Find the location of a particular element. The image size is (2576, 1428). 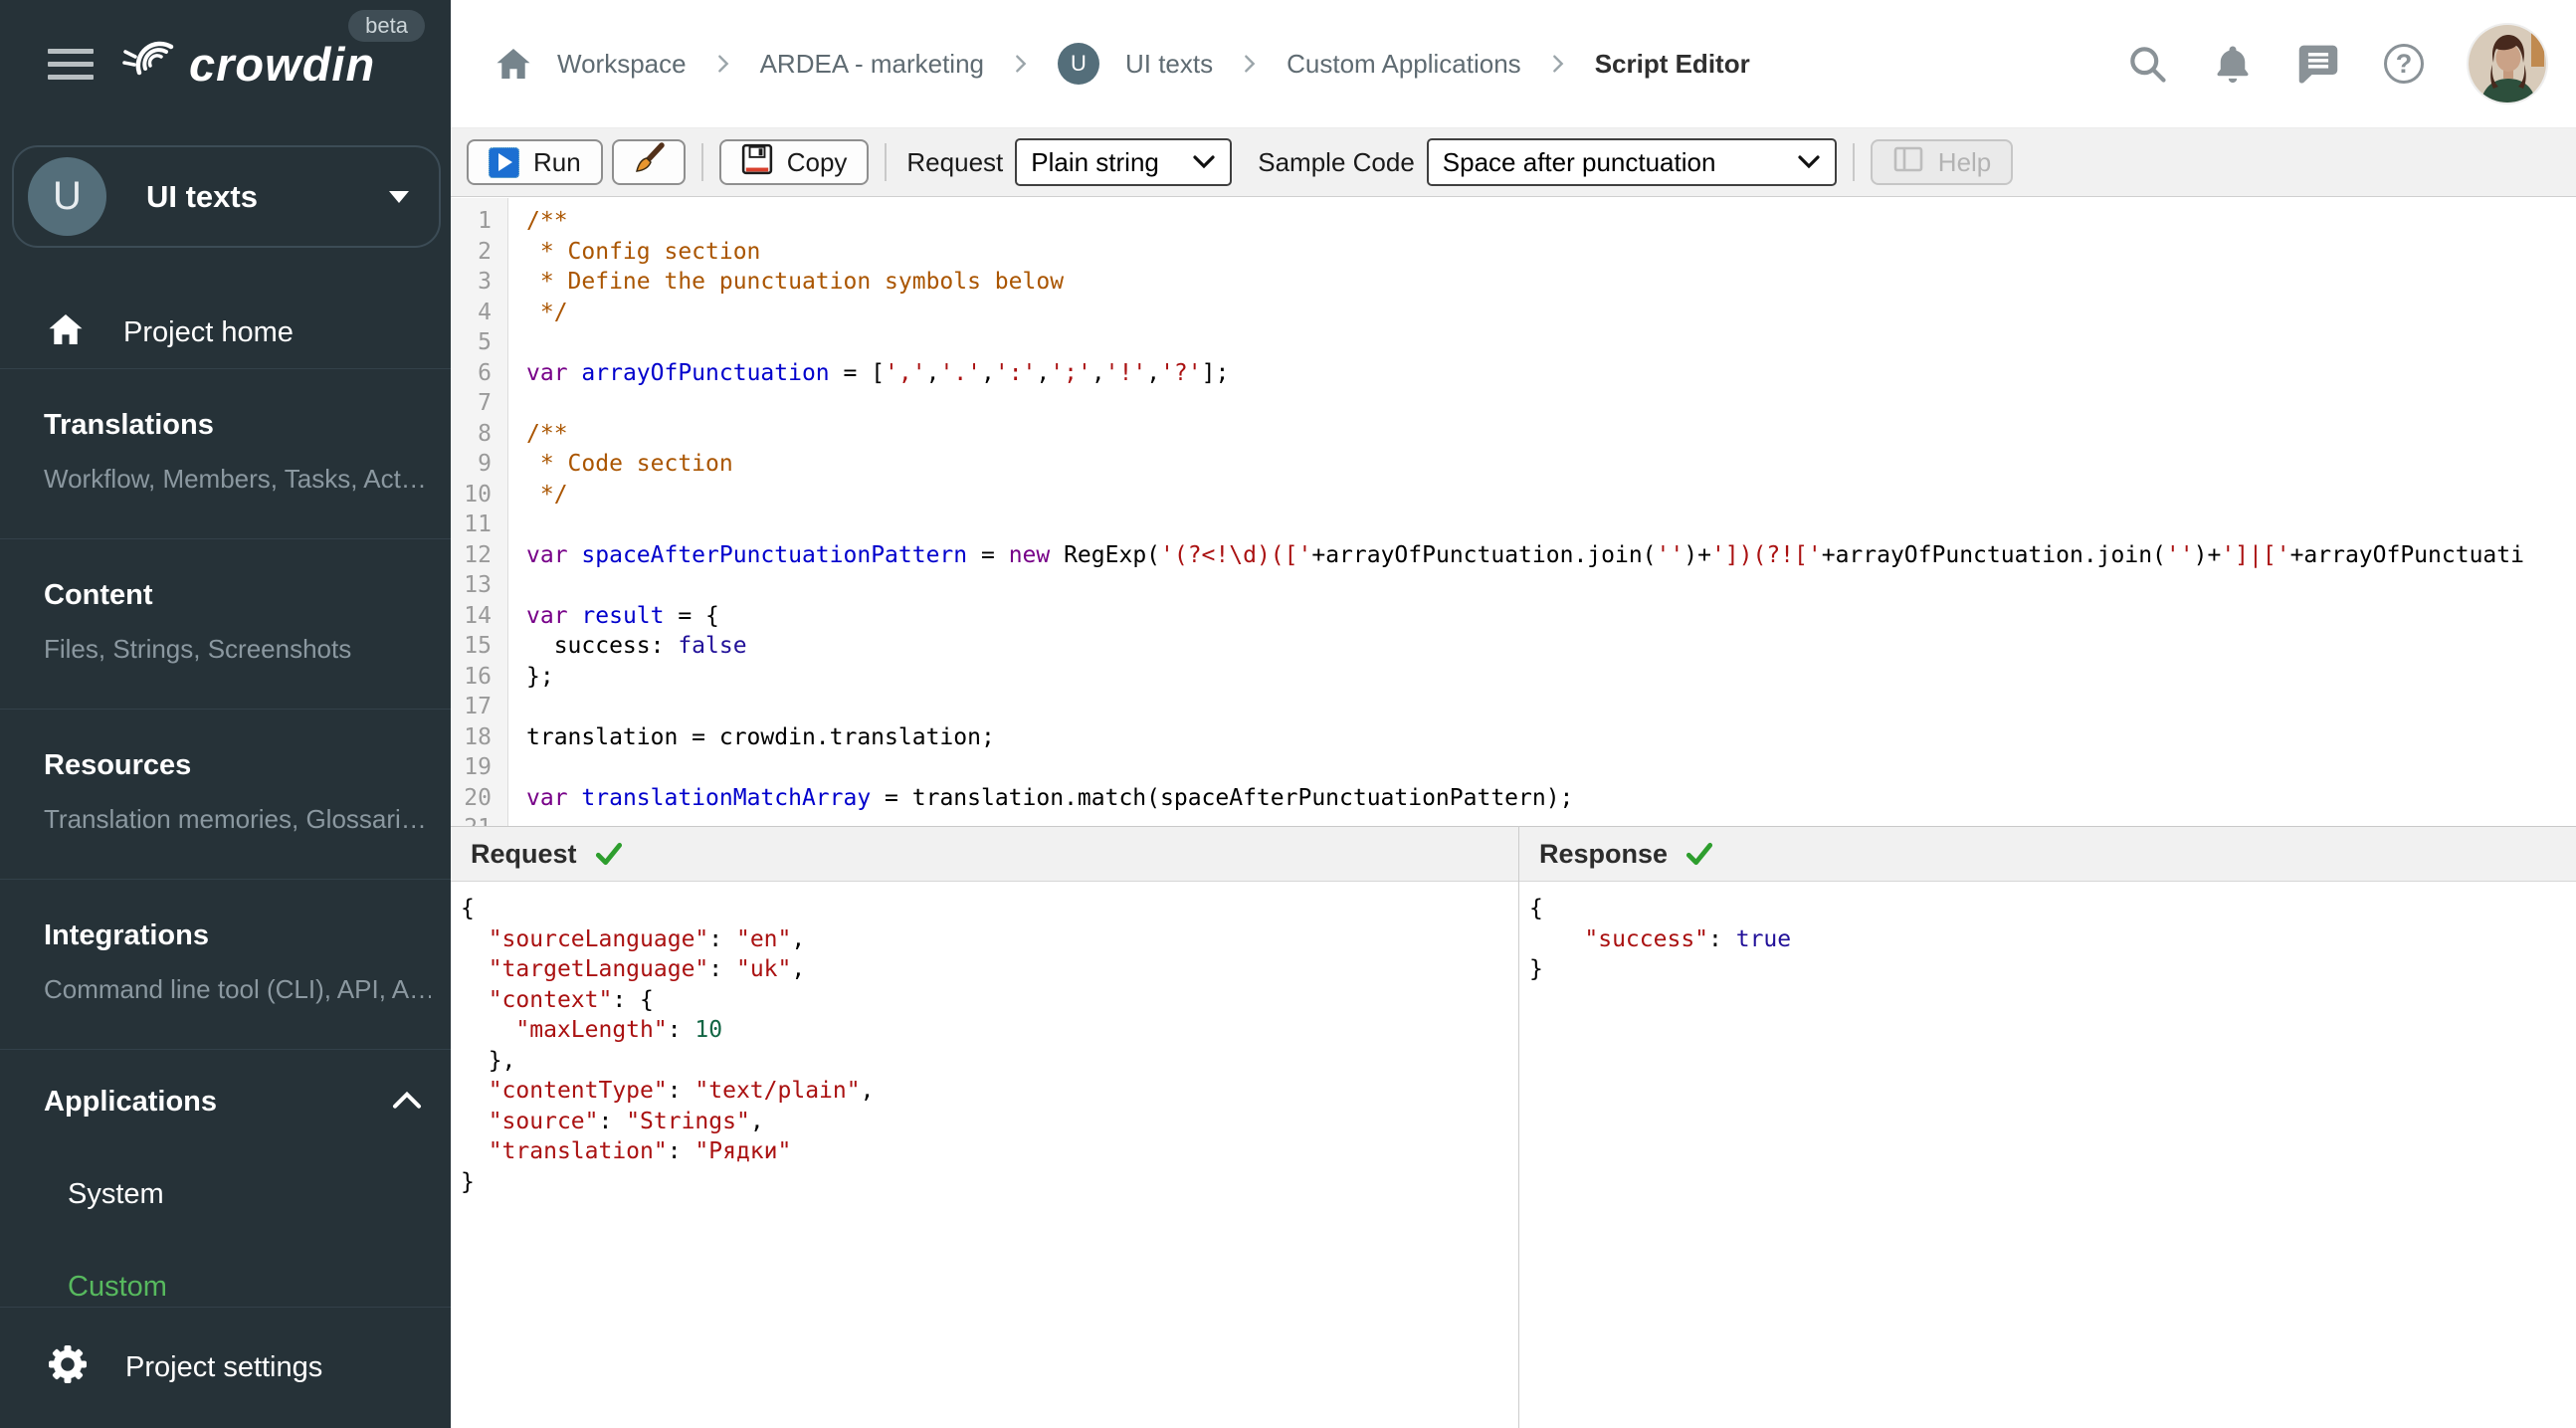

code-line: 9 * Code section is located at coordinates (1513, 464).